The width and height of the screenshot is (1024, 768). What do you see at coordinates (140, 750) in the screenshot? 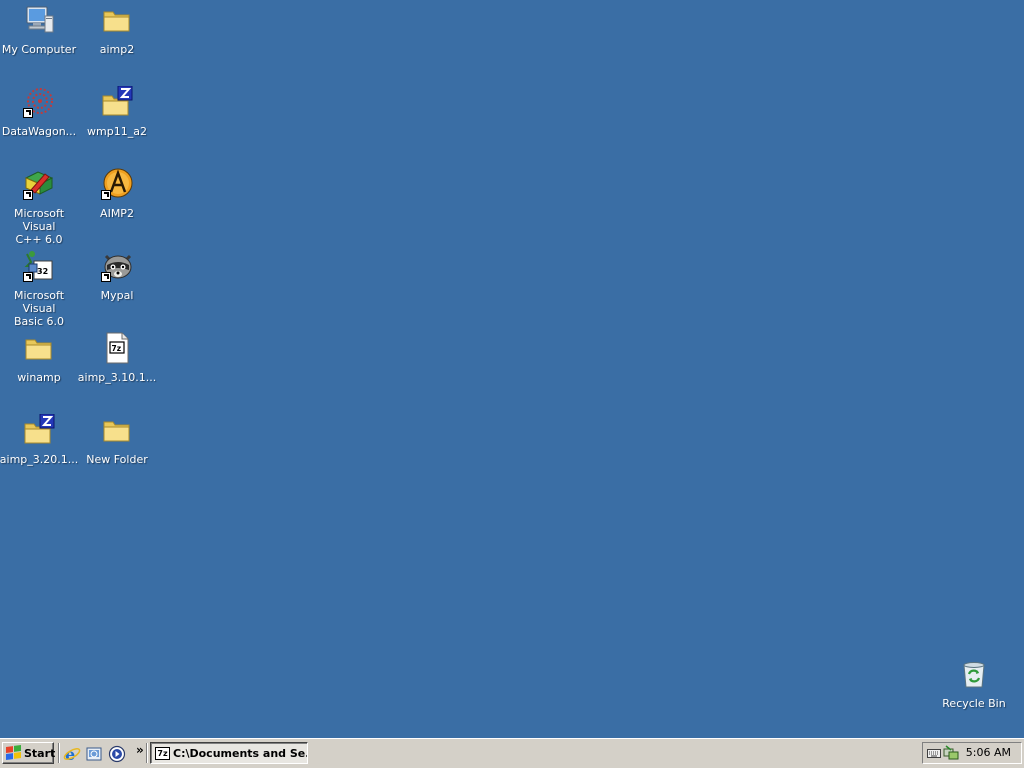
I see `quick-launch-chevron: »` at bounding box center [140, 750].